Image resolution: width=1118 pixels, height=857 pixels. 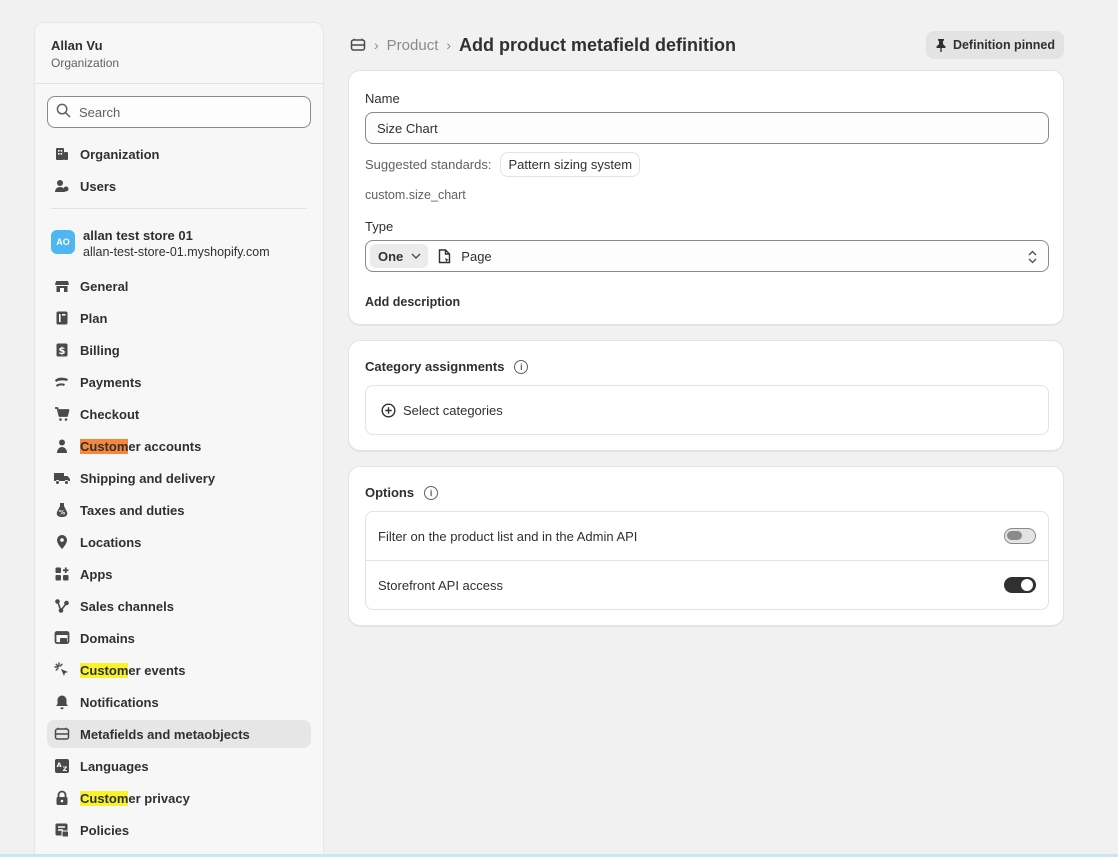 I want to click on definition-pinned-button: Definition pinned, so click(x=995, y=45).